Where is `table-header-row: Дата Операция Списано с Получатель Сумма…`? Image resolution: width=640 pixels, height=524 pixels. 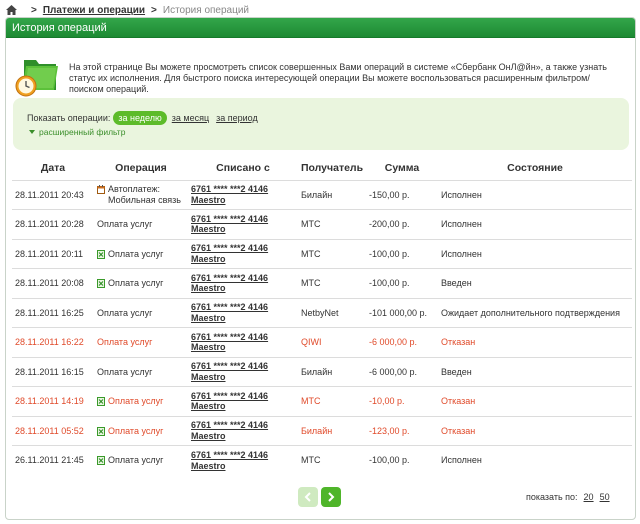
table-header-row: Дата Операция Списано с Получатель Сумма… is located at coordinates (322, 170).